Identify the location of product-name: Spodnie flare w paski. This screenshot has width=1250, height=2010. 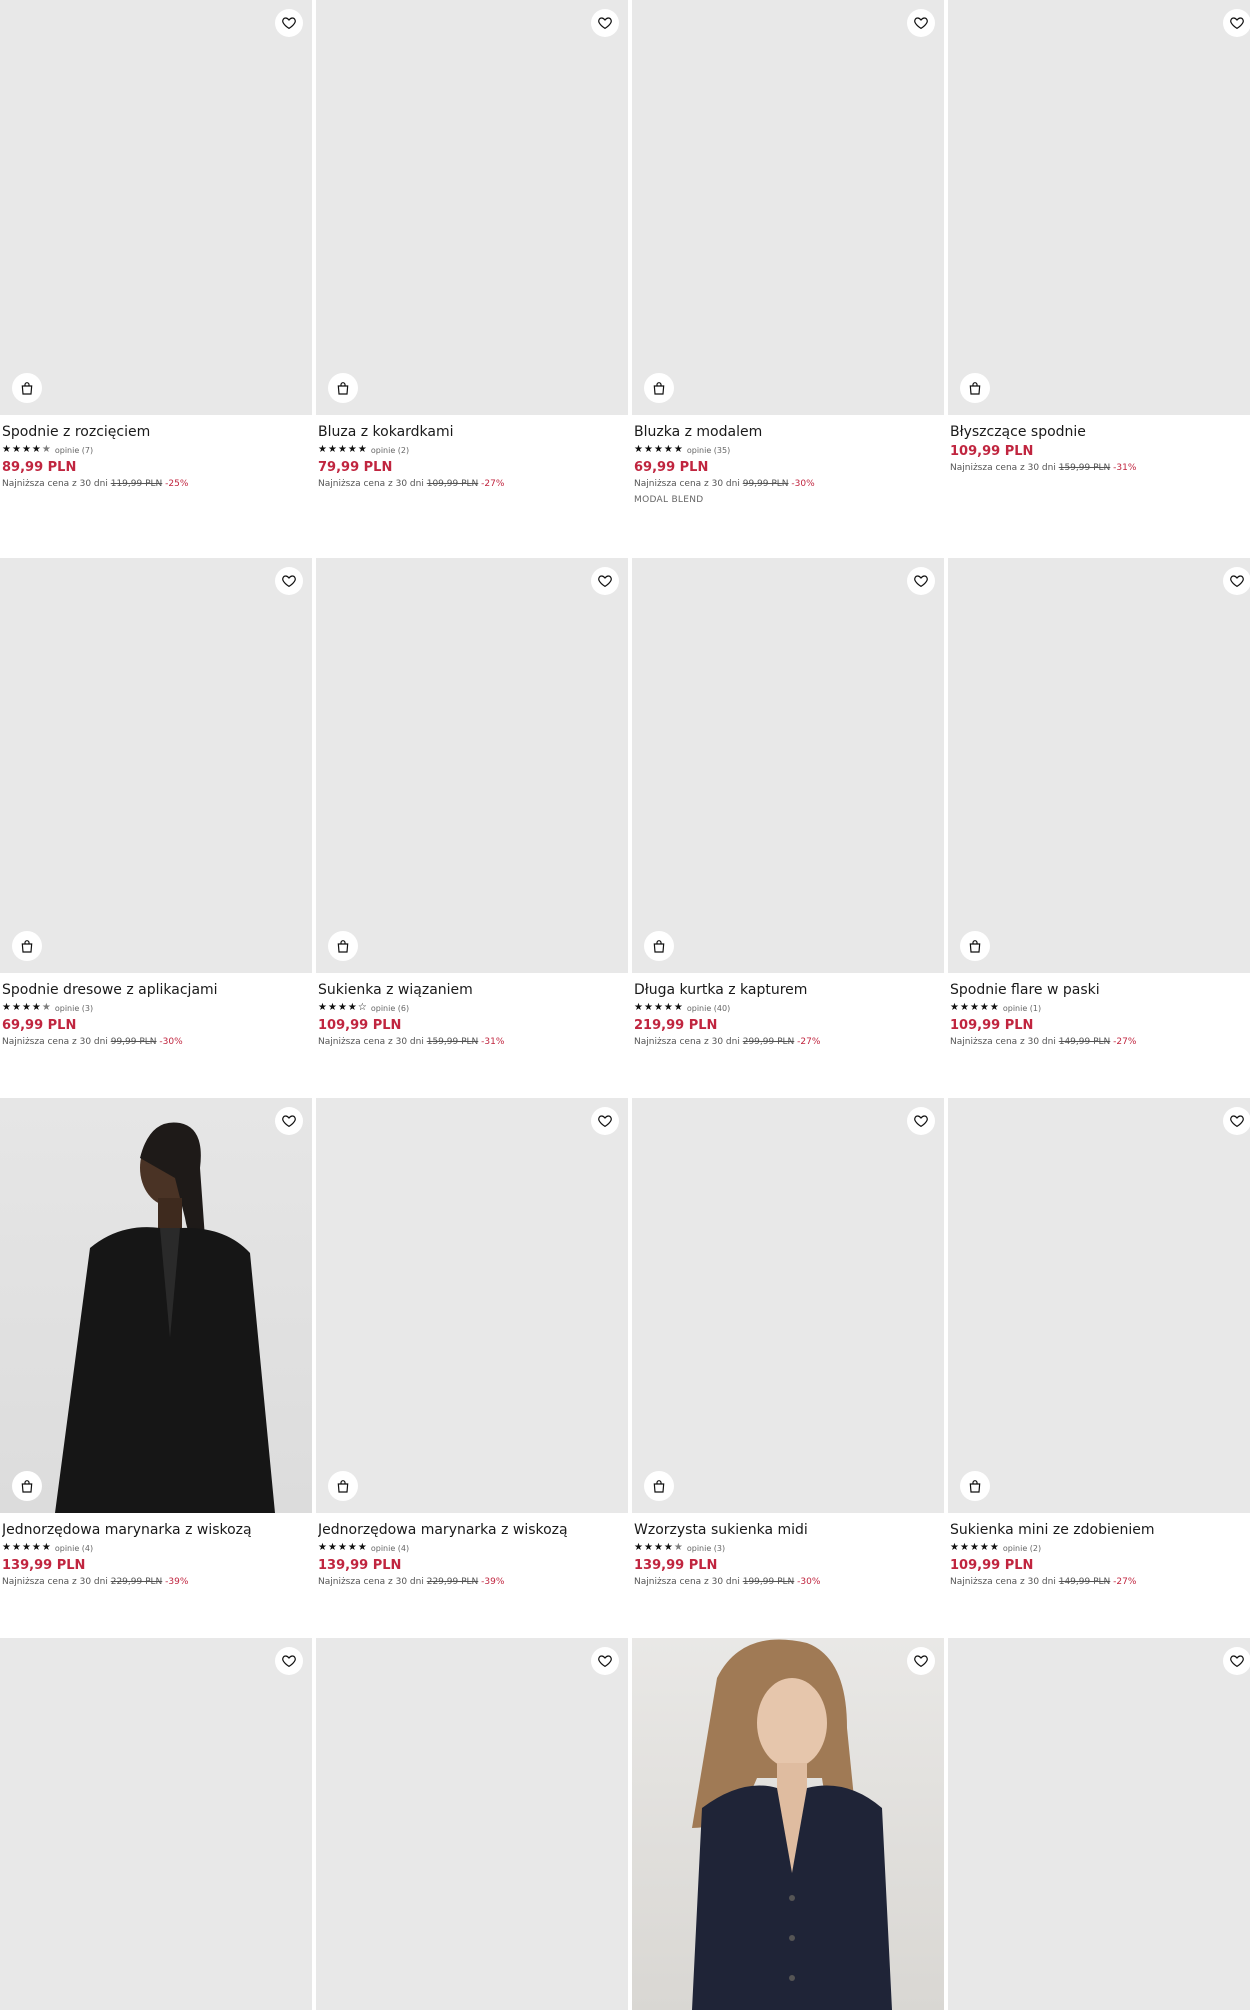
(1100, 990).